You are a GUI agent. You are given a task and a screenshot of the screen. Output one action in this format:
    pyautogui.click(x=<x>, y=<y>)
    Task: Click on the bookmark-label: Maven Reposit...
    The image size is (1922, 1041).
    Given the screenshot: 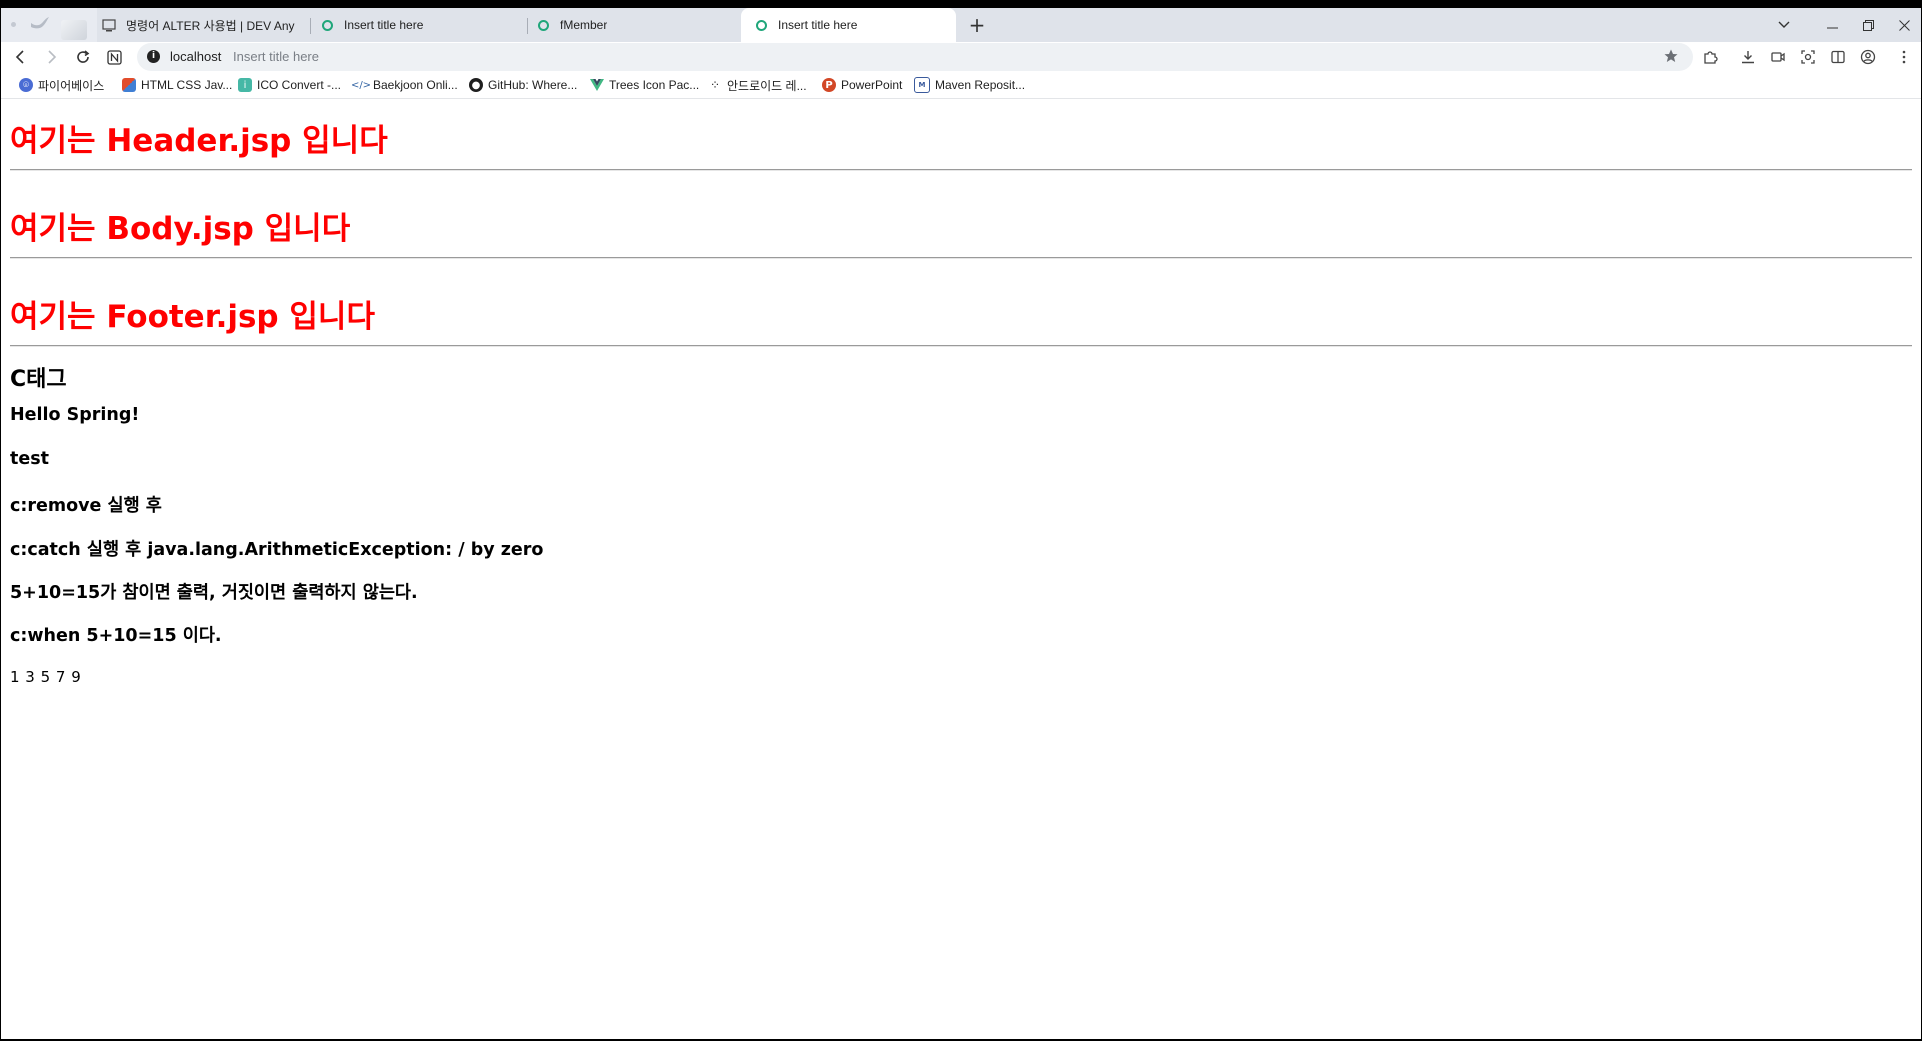 What is the action you would take?
    pyautogui.click(x=980, y=85)
    